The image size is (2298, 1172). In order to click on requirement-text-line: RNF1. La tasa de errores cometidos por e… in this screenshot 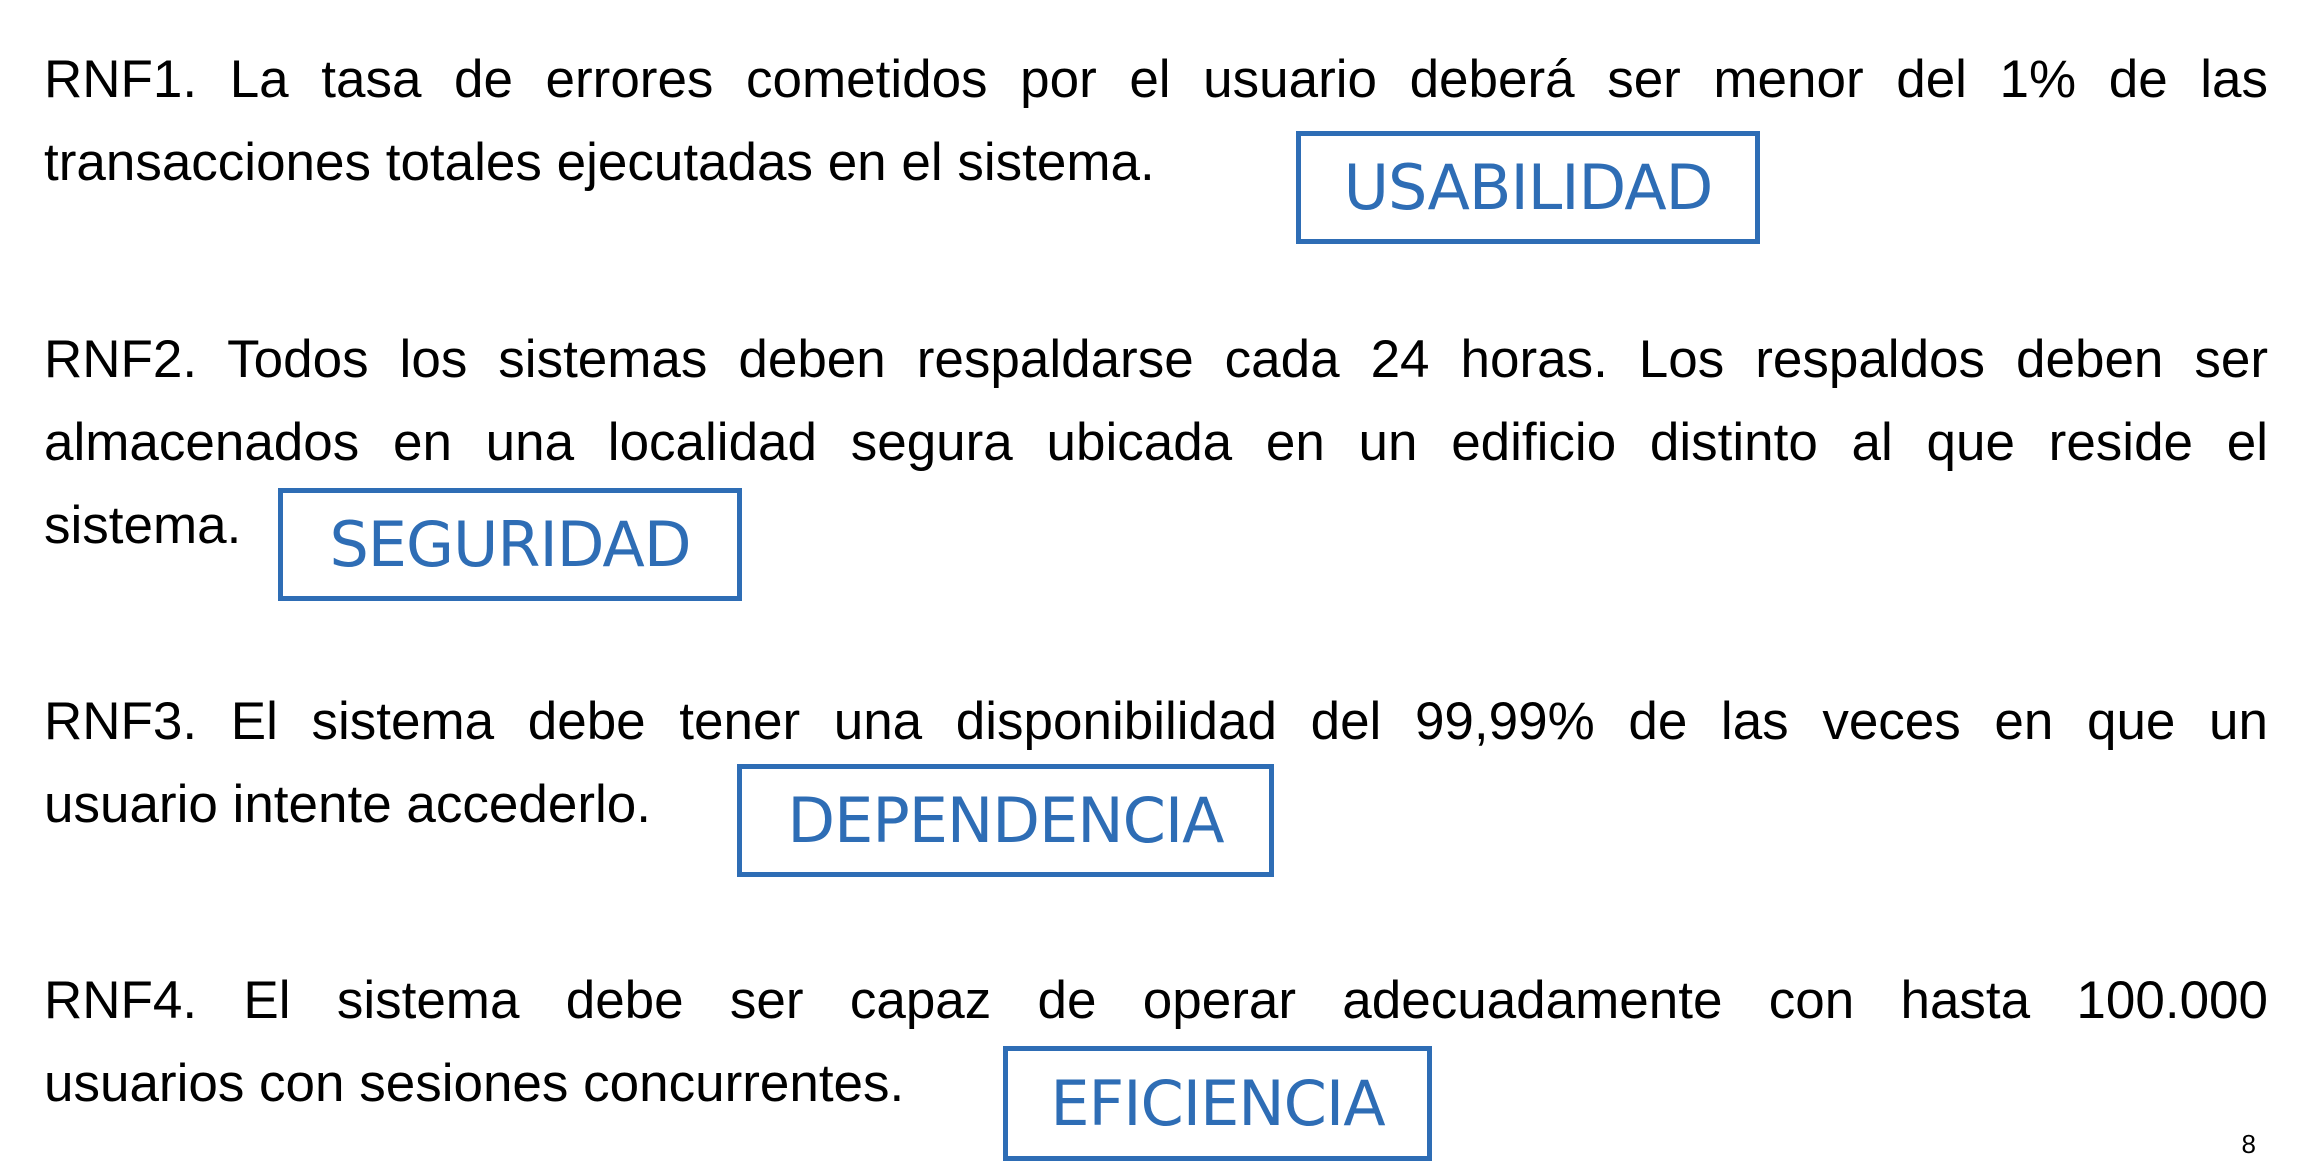, I will do `click(1156, 79)`.